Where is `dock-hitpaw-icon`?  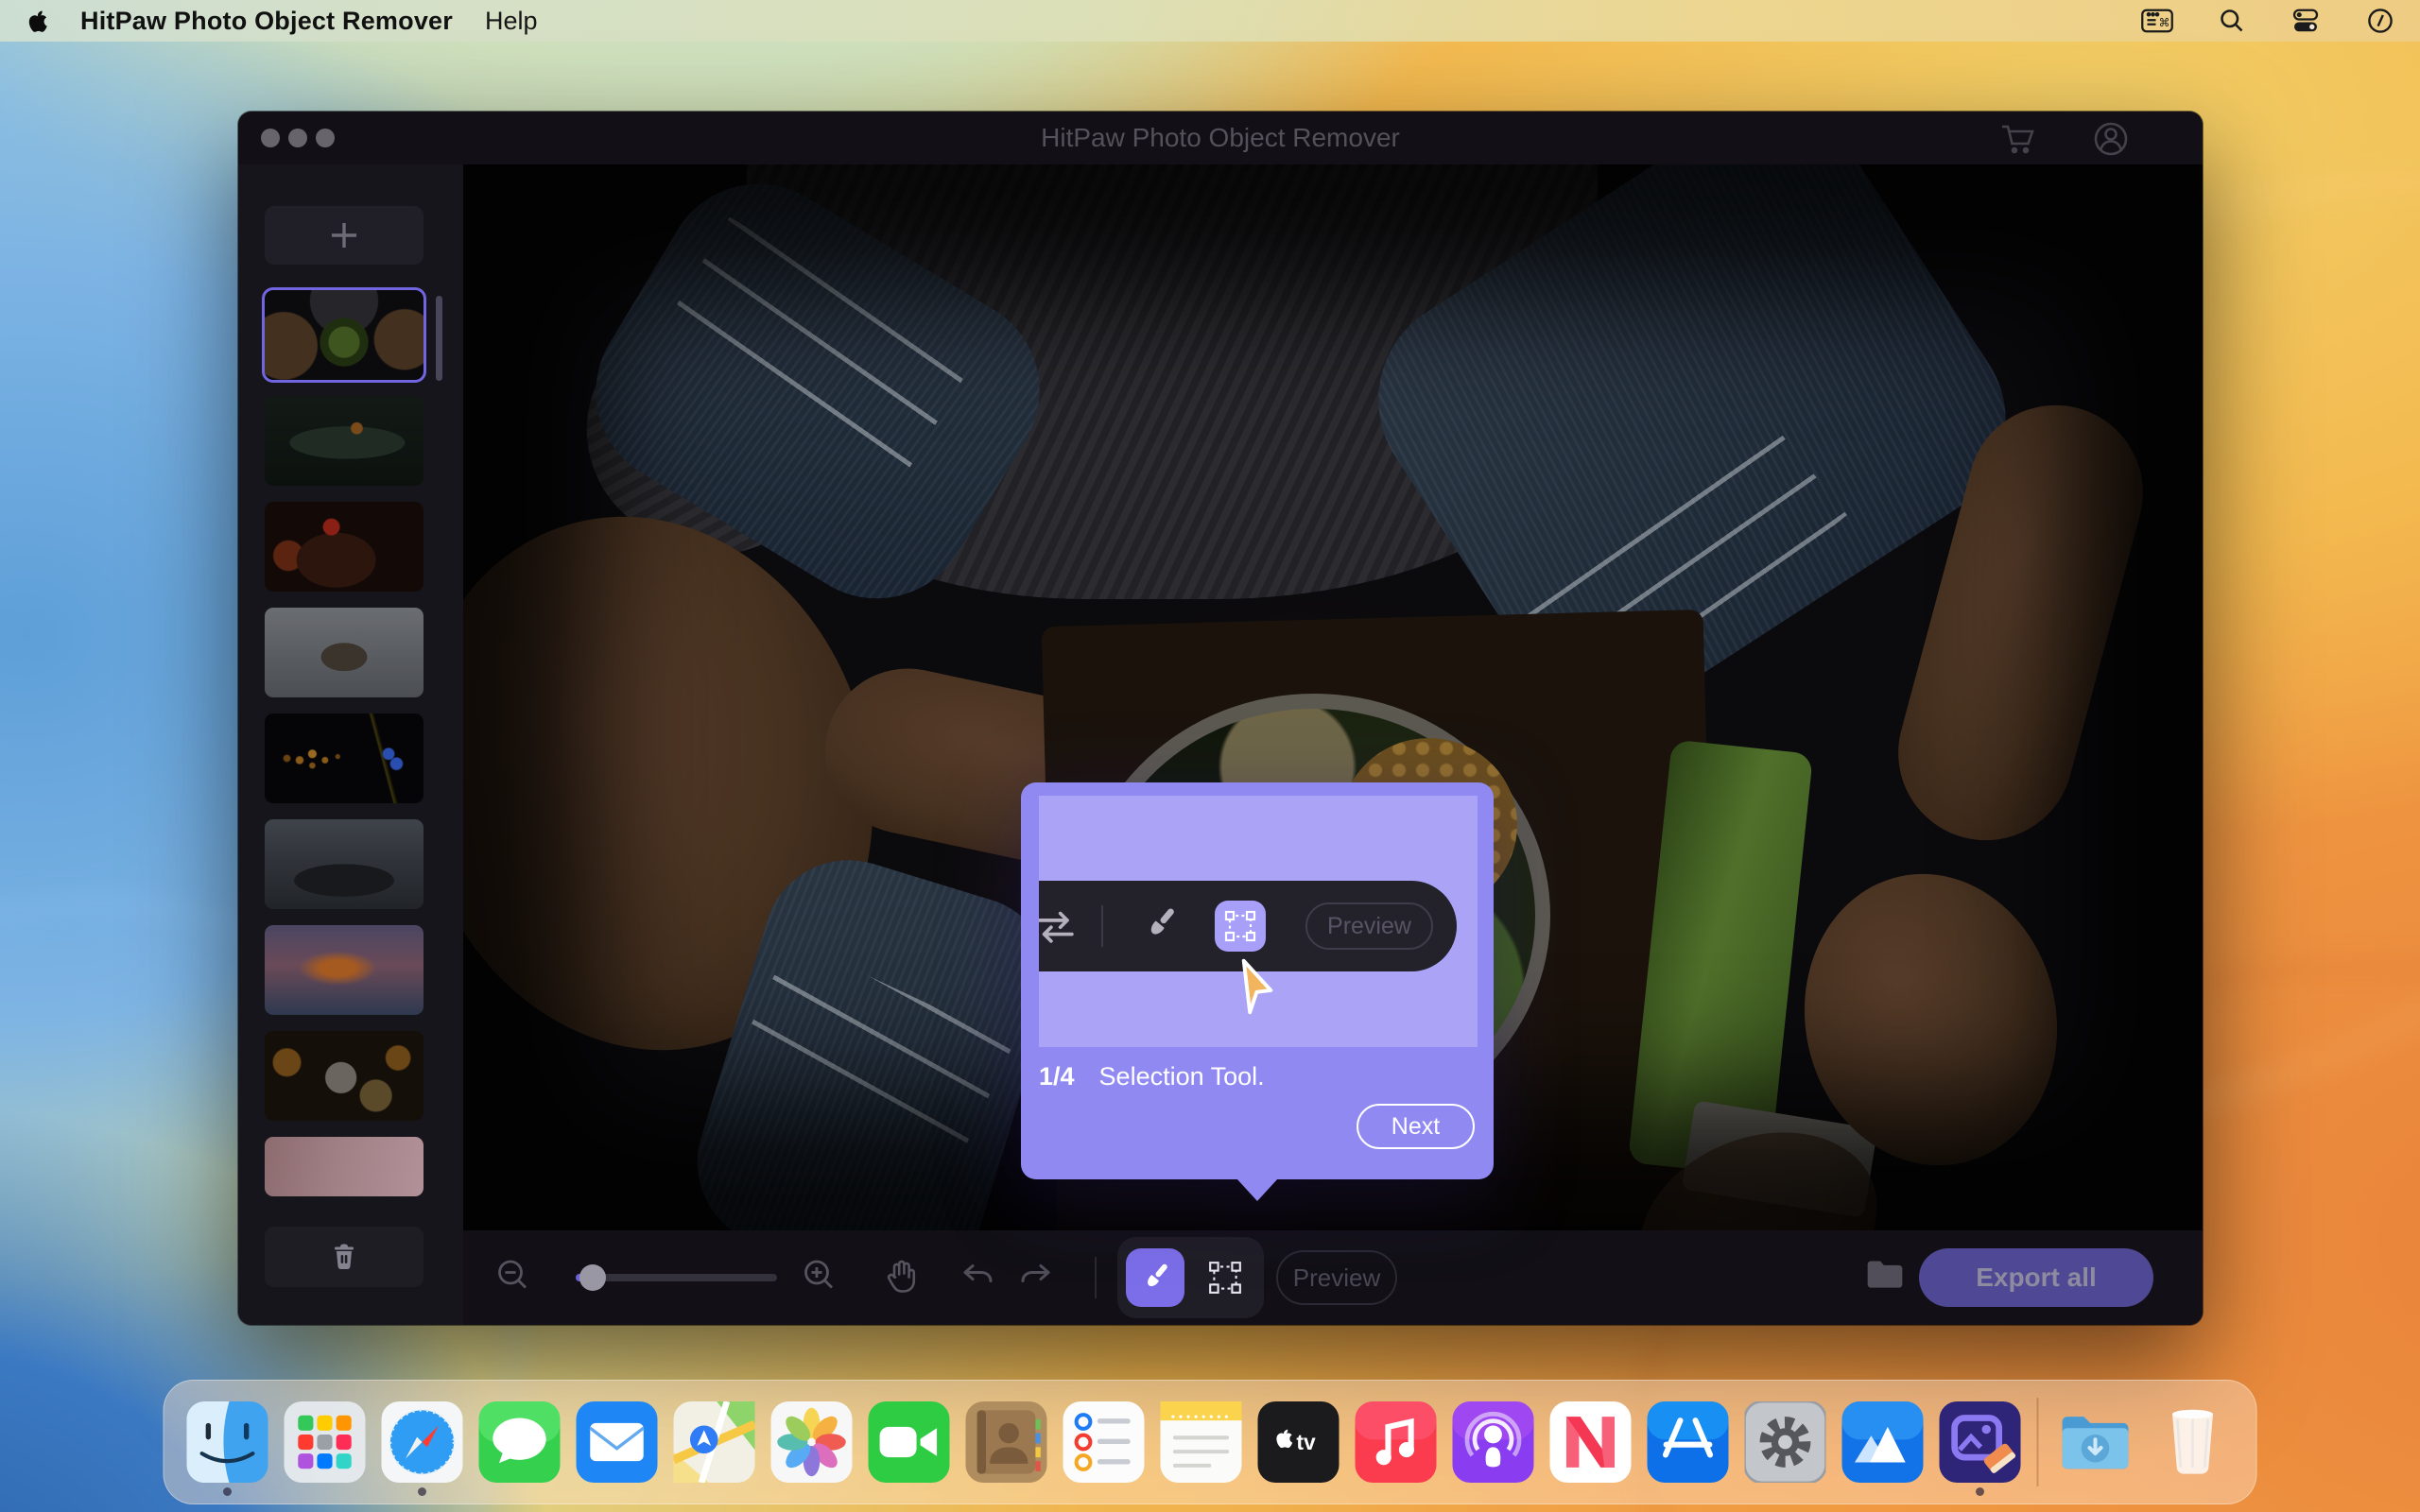 dock-hitpaw-icon is located at coordinates (1980, 1442).